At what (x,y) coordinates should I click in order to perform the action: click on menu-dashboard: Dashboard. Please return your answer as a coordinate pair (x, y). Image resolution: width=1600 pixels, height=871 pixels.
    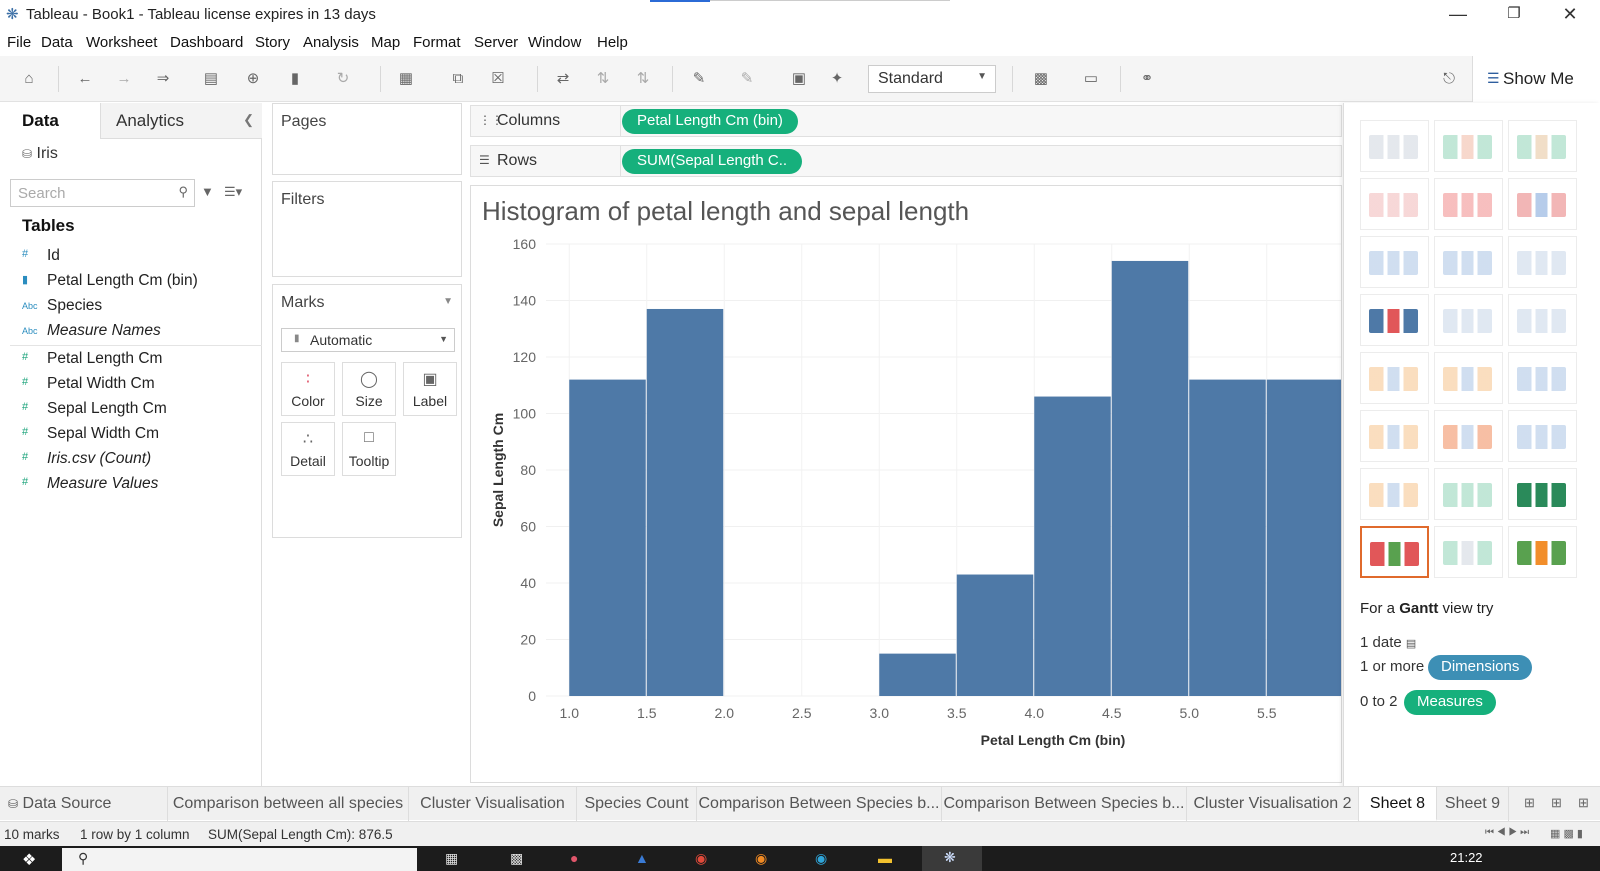
    Looking at the image, I should click on (206, 42).